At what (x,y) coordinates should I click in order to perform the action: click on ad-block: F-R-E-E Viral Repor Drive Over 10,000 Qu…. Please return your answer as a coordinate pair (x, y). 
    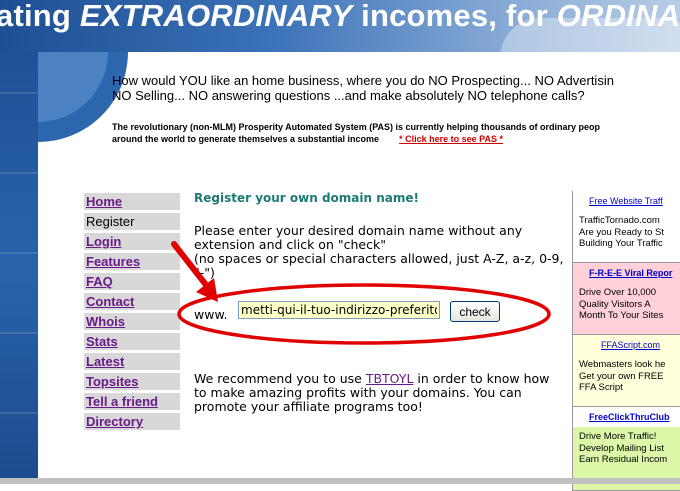
    Looking at the image, I should click on (626, 299).